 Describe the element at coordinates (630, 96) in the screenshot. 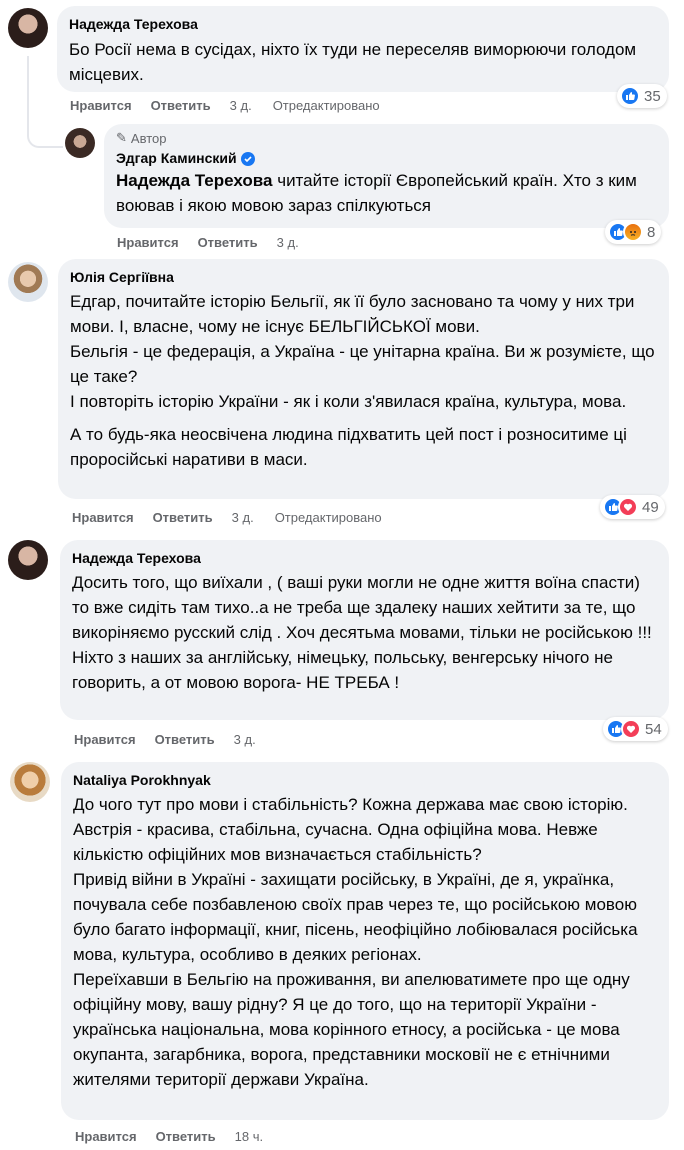

I see `like-icon` at that location.